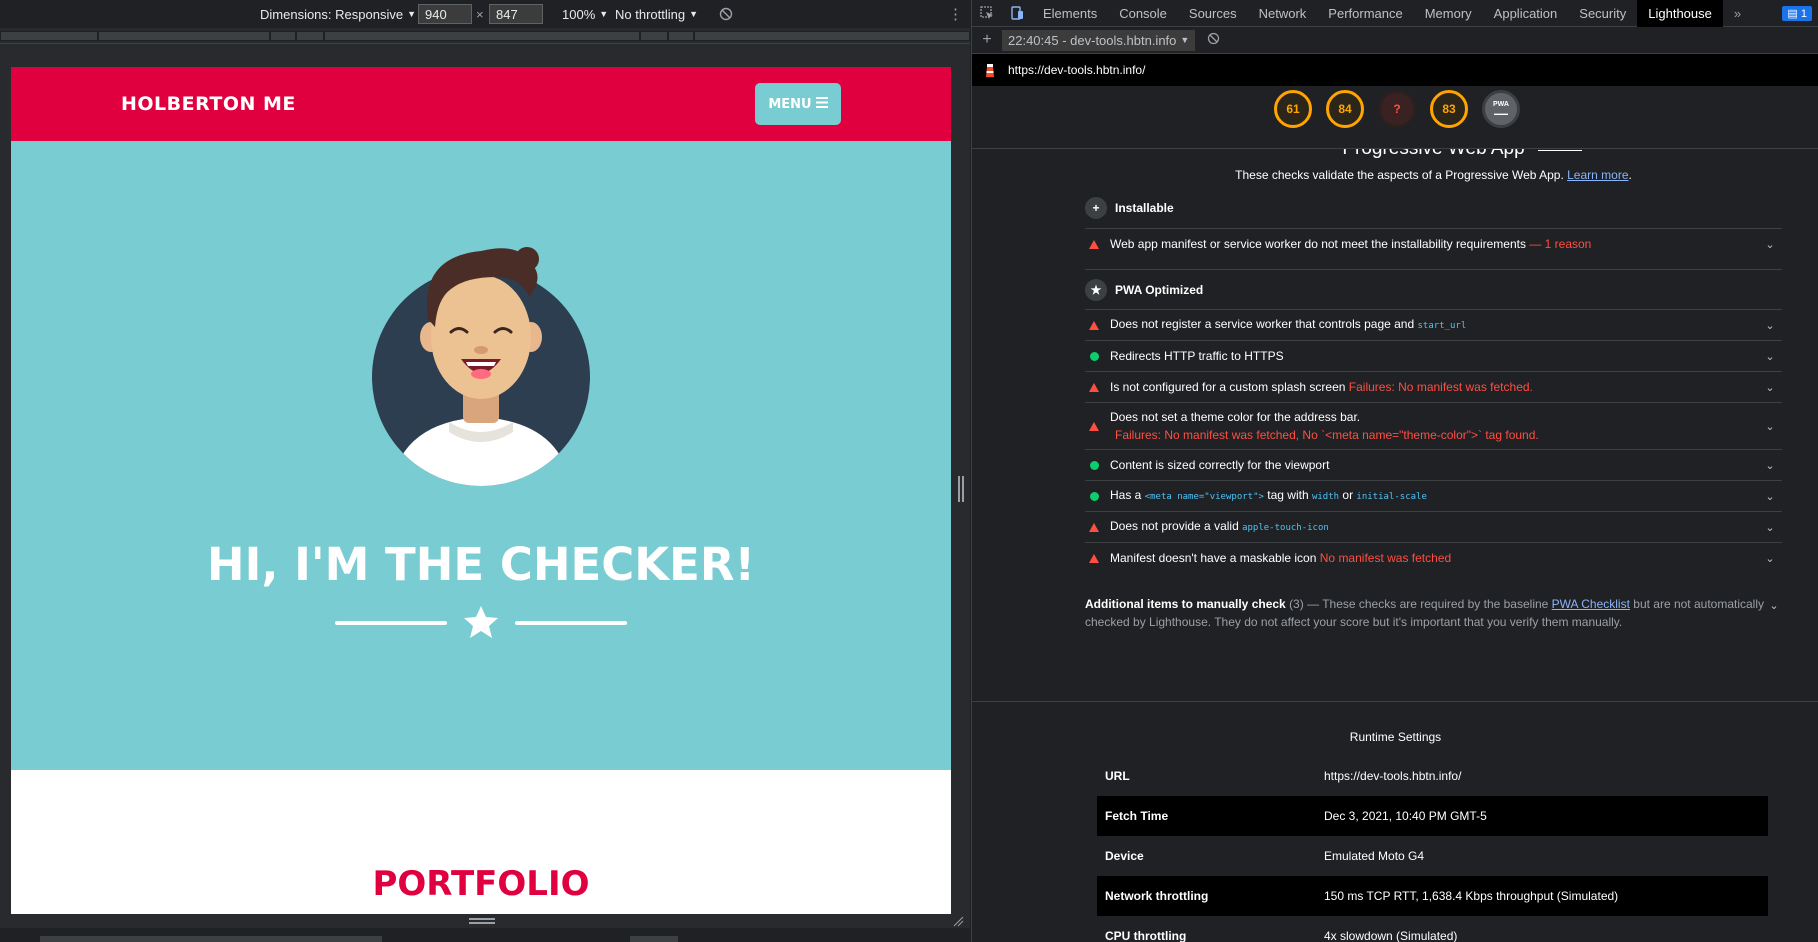 This screenshot has width=1818, height=942. What do you see at coordinates (1432, 856) in the screenshot?
I see `table-row: Device Emulated Moto G4` at bounding box center [1432, 856].